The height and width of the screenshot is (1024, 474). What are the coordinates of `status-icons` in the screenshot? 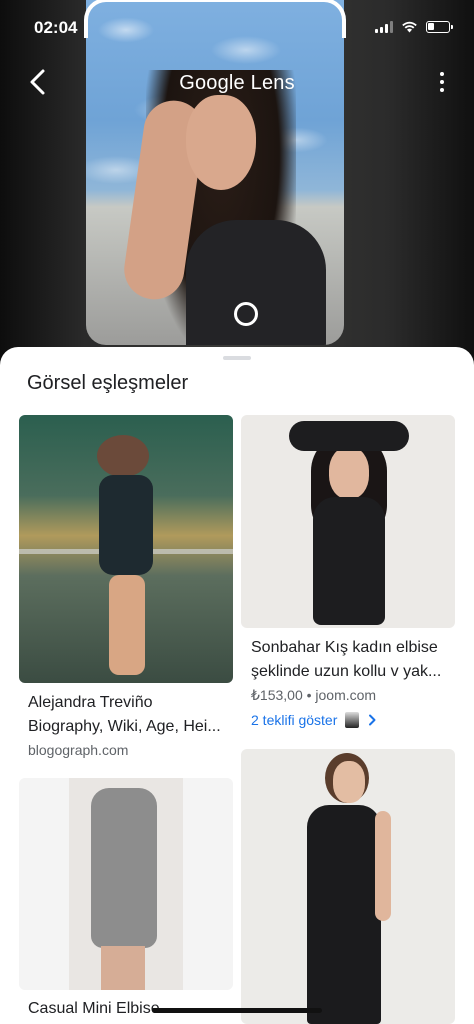 It's located at (414, 26).